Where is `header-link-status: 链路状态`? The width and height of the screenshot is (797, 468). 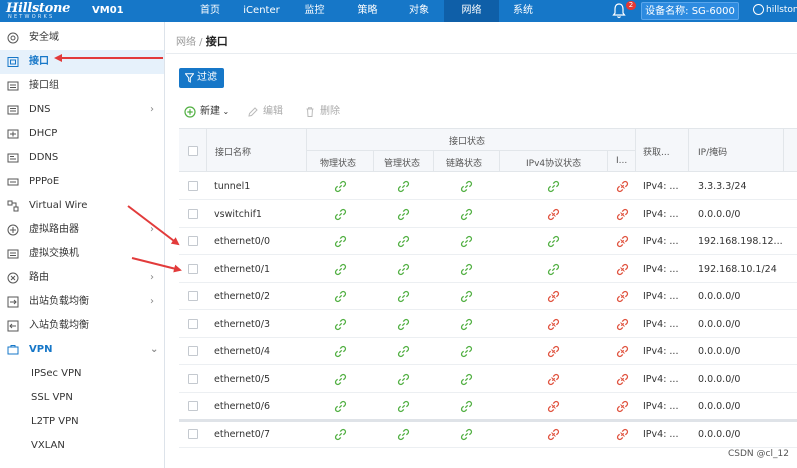 header-link-status: 链路状态 is located at coordinates (464, 162).